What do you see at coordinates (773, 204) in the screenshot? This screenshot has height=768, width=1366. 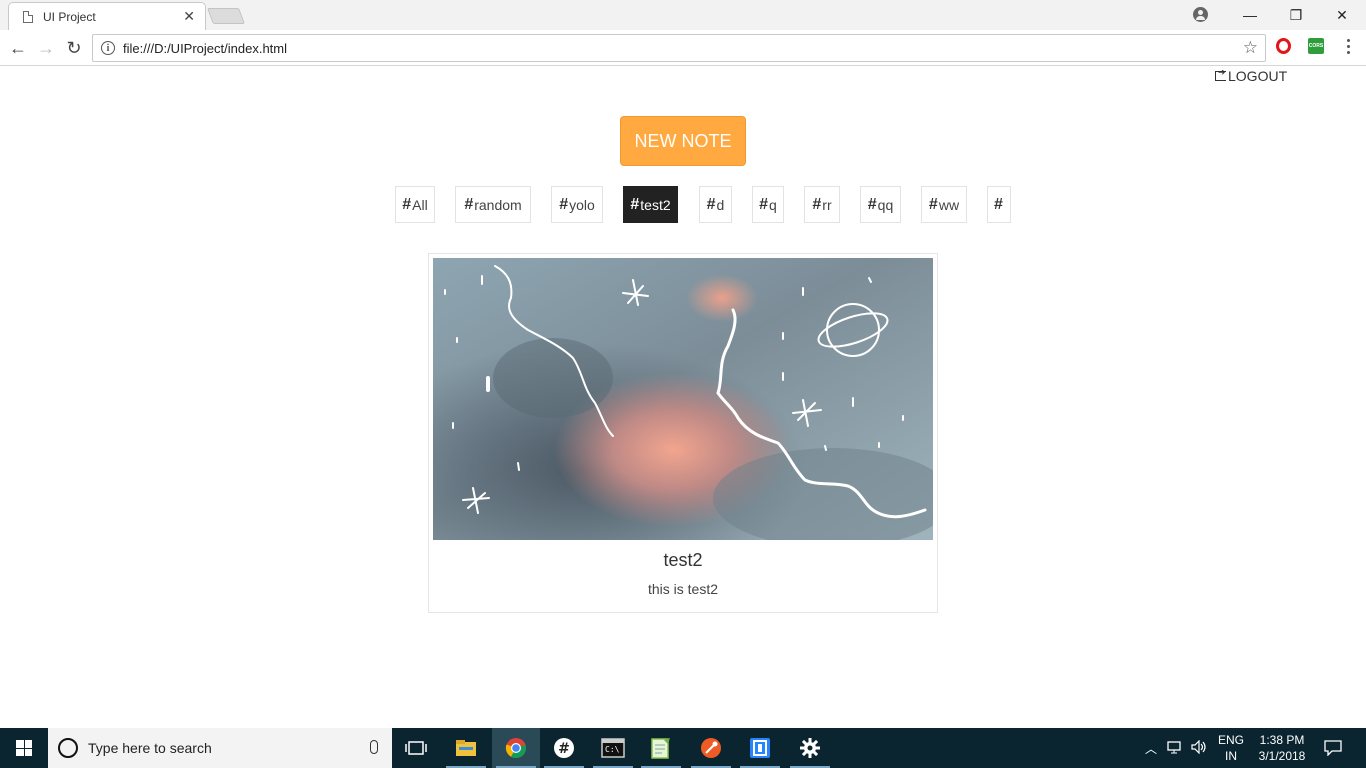 I see `tag-label: q` at bounding box center [773, 204].